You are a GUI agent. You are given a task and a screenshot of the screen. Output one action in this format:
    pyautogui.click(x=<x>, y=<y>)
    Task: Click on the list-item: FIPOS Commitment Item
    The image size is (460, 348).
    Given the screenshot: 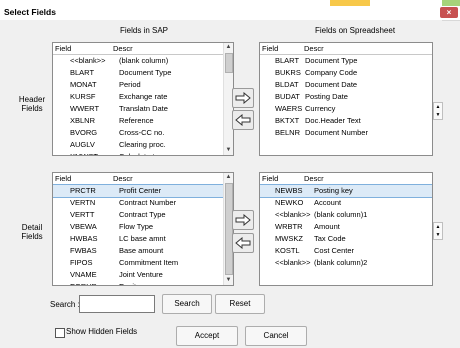 What is the action you would take?
    pyautogui.click(x=143, y=263)
    